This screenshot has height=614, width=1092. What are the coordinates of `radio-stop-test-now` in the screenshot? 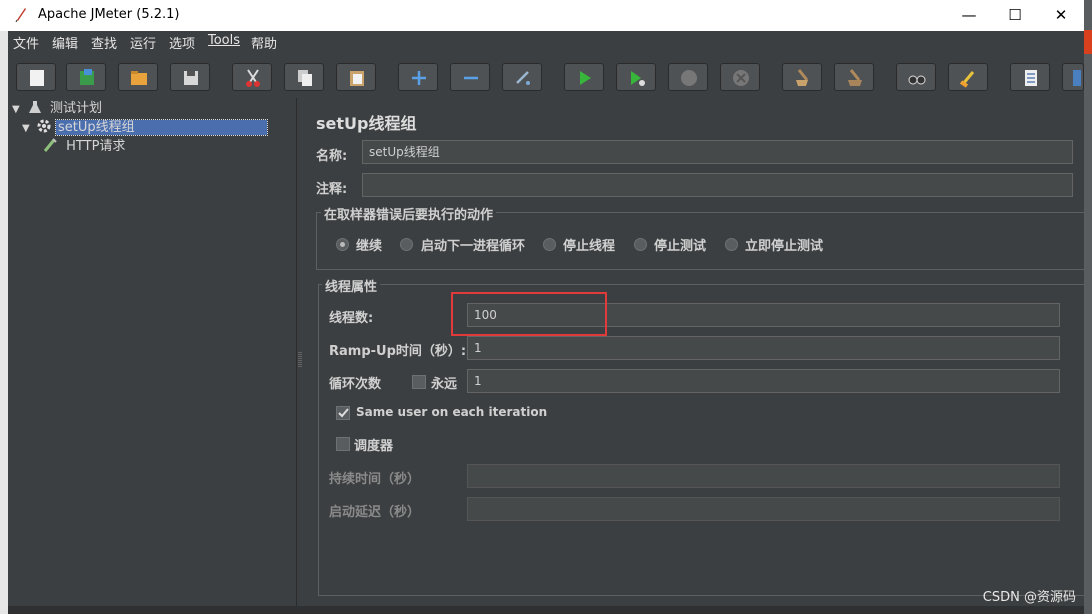 It's located at (731, 244).